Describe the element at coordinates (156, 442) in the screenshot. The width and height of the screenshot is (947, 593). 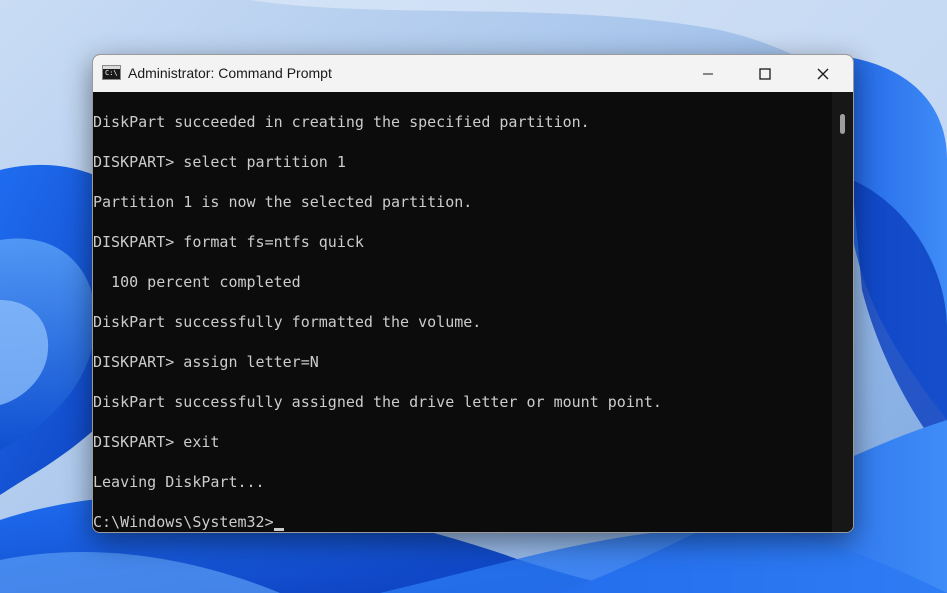
I see `console-line: DISKPART> exit` at that location.